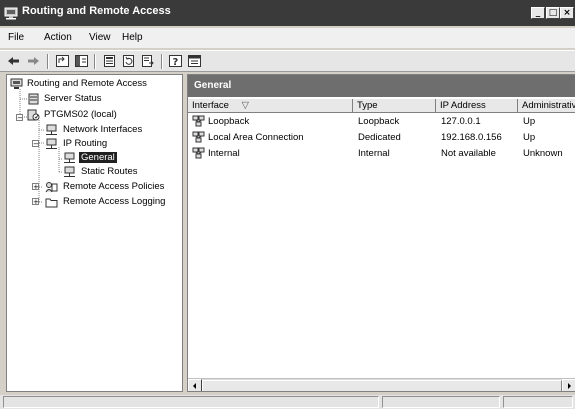  Describe the element at coordinates (19, 118) in the screenshot. I see `collapse-server-toggle: −` at that location.